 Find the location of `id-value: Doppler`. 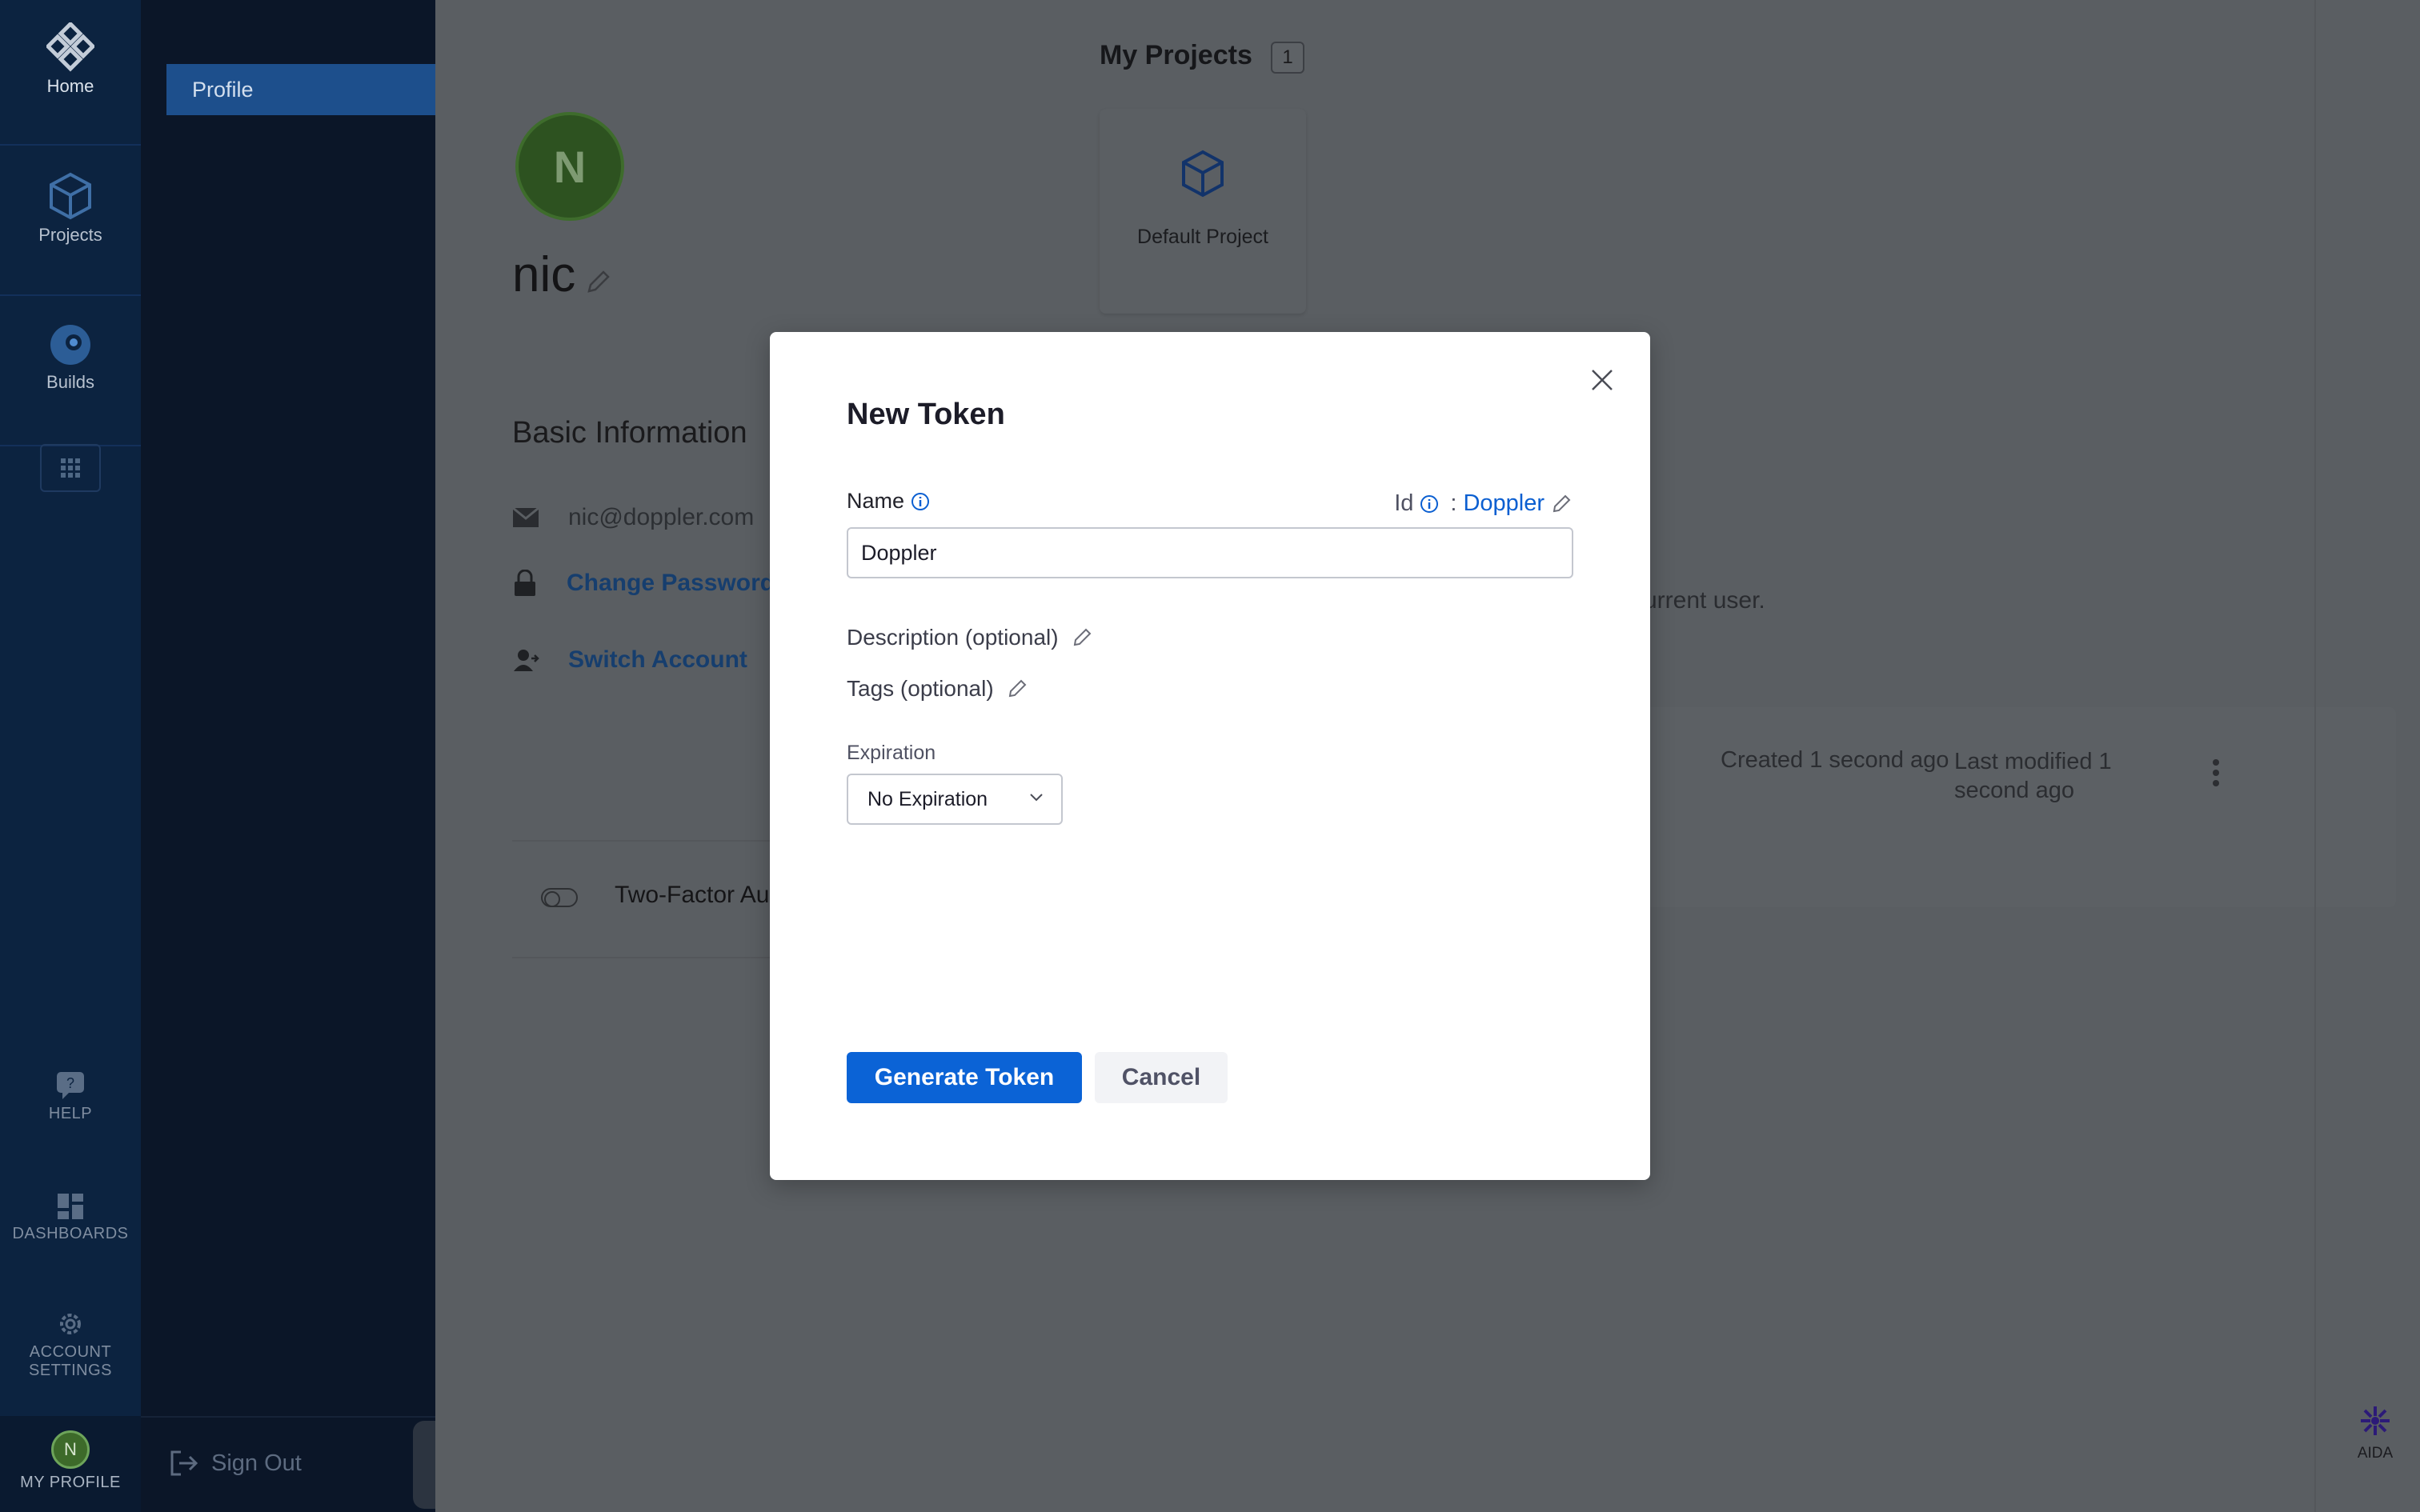

id-value: Doppler is located at coordinates (1504, 503).